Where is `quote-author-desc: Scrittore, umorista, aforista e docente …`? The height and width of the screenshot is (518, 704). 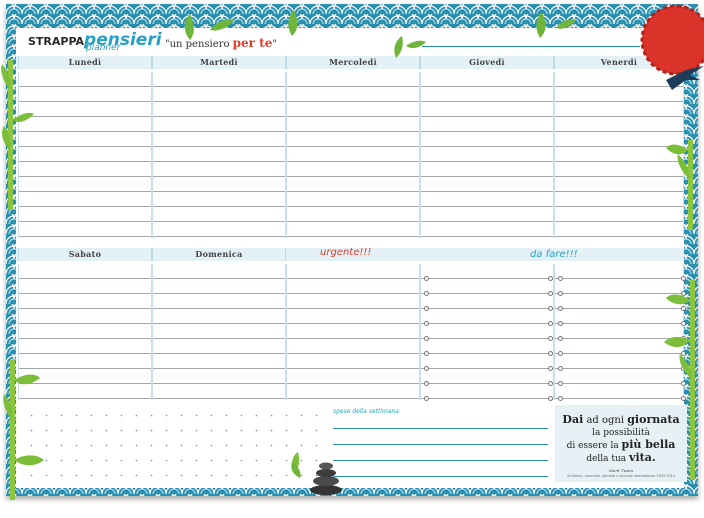 quote-author-desc: Scrittore, umorista, aforista e docente … is located at coordinates (621, 476).